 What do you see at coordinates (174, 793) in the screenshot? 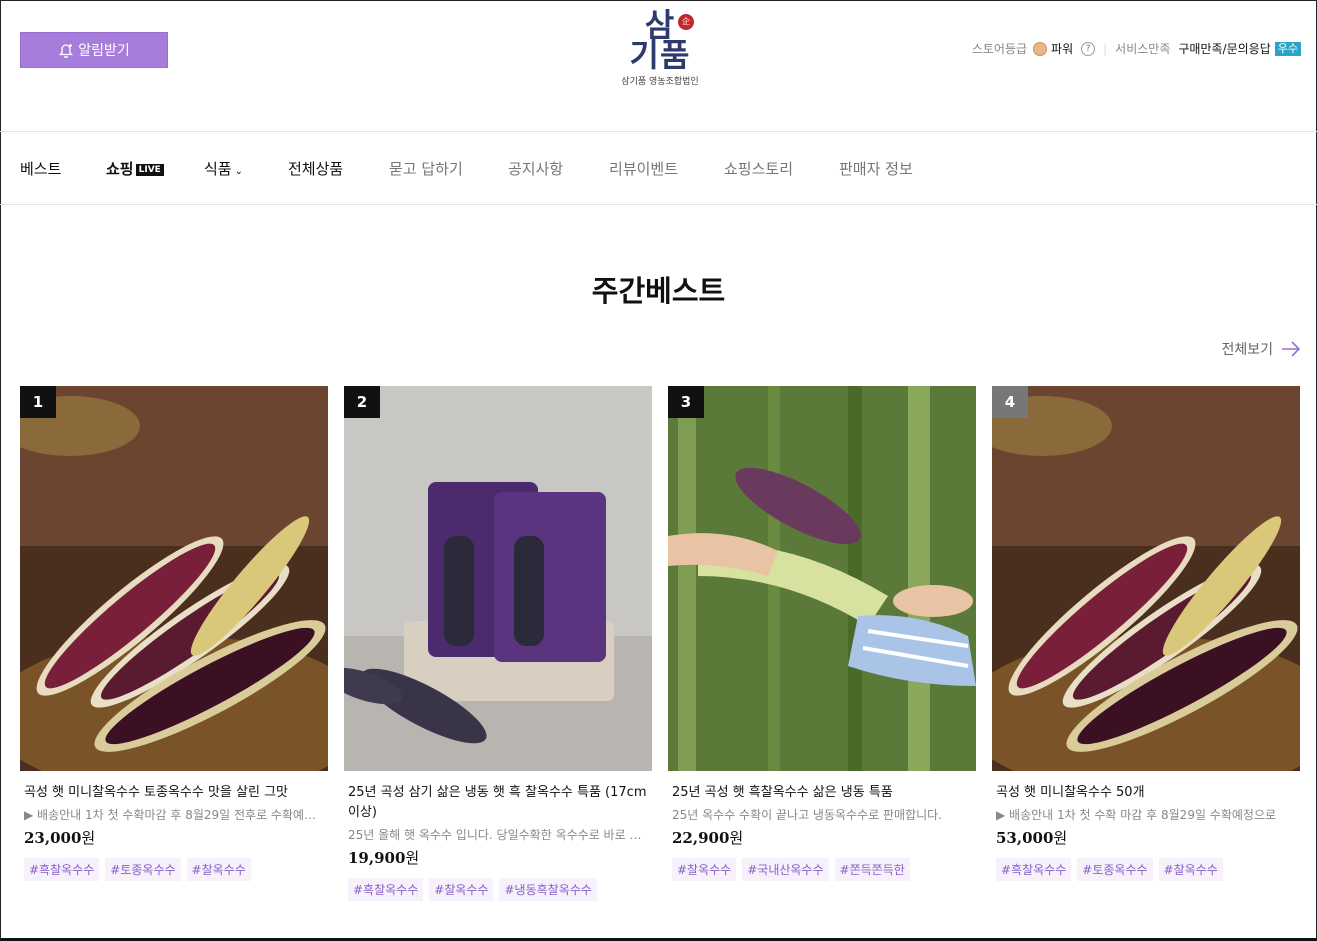
I see `product-name: 곡성 햇 미니찰옥수수 토종옥수수 맛을 살린 그맛` at bounding box center [174, 793].